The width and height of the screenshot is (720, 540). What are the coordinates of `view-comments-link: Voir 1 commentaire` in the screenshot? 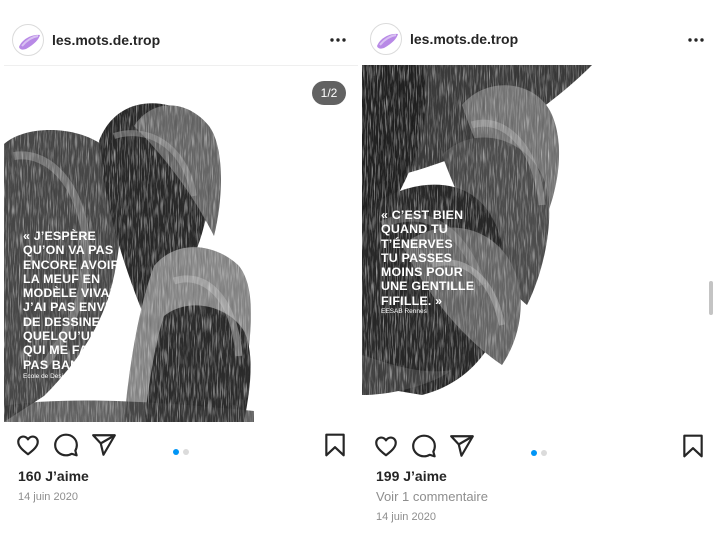 It's located at (432, 496).